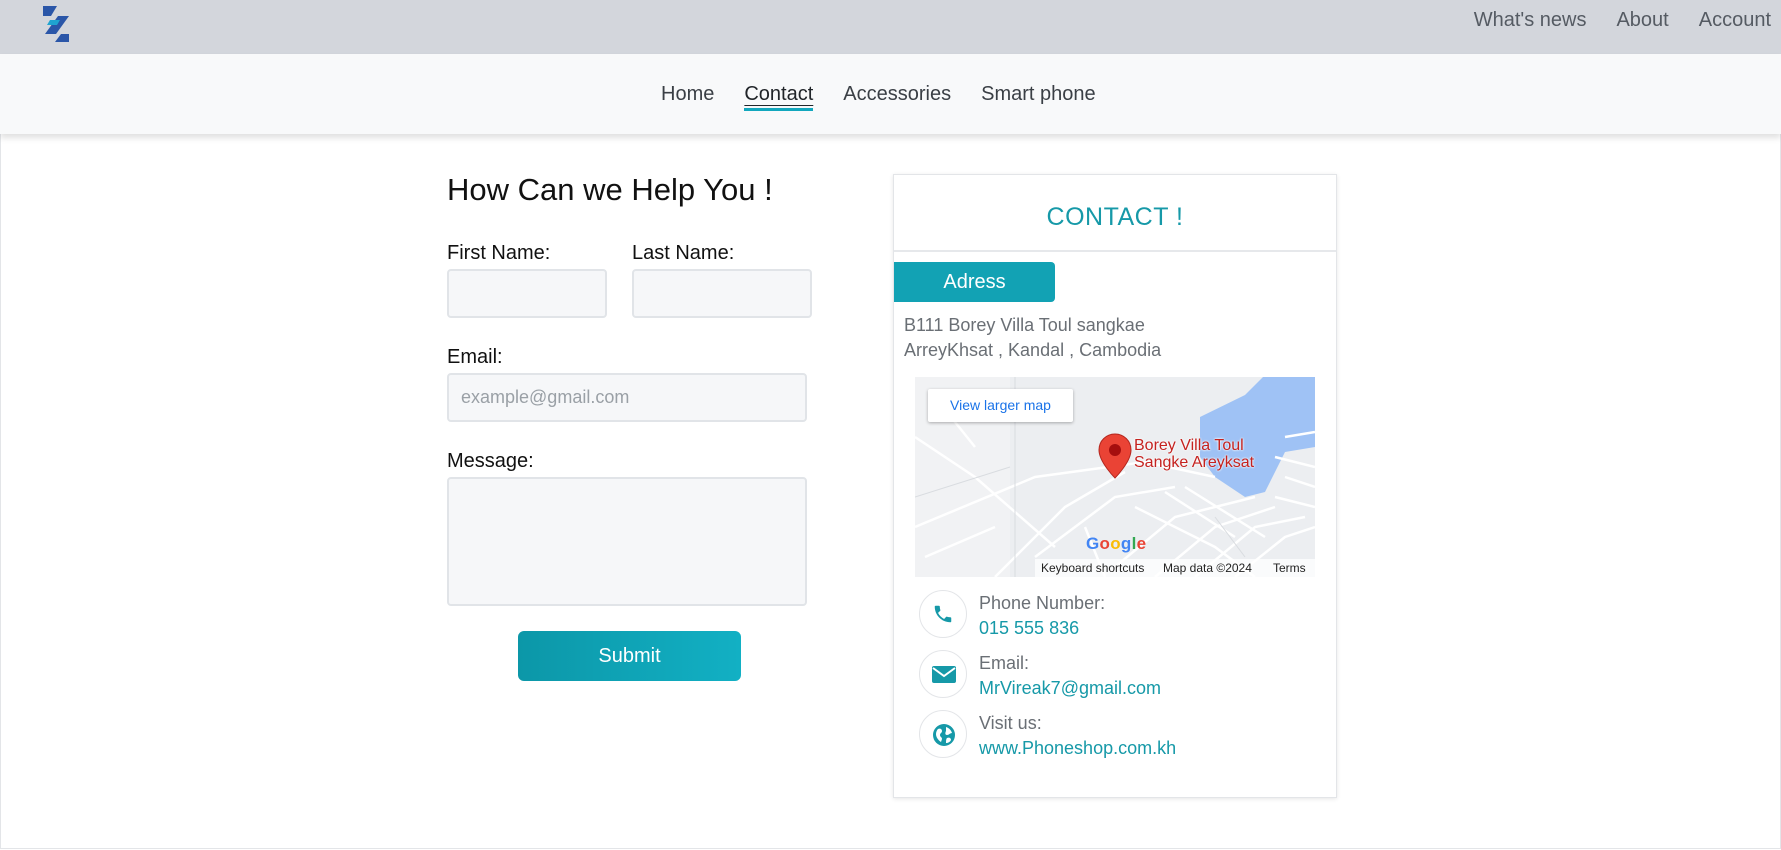  I want to click on top-links: What's news About Account, so click(1622, 20).